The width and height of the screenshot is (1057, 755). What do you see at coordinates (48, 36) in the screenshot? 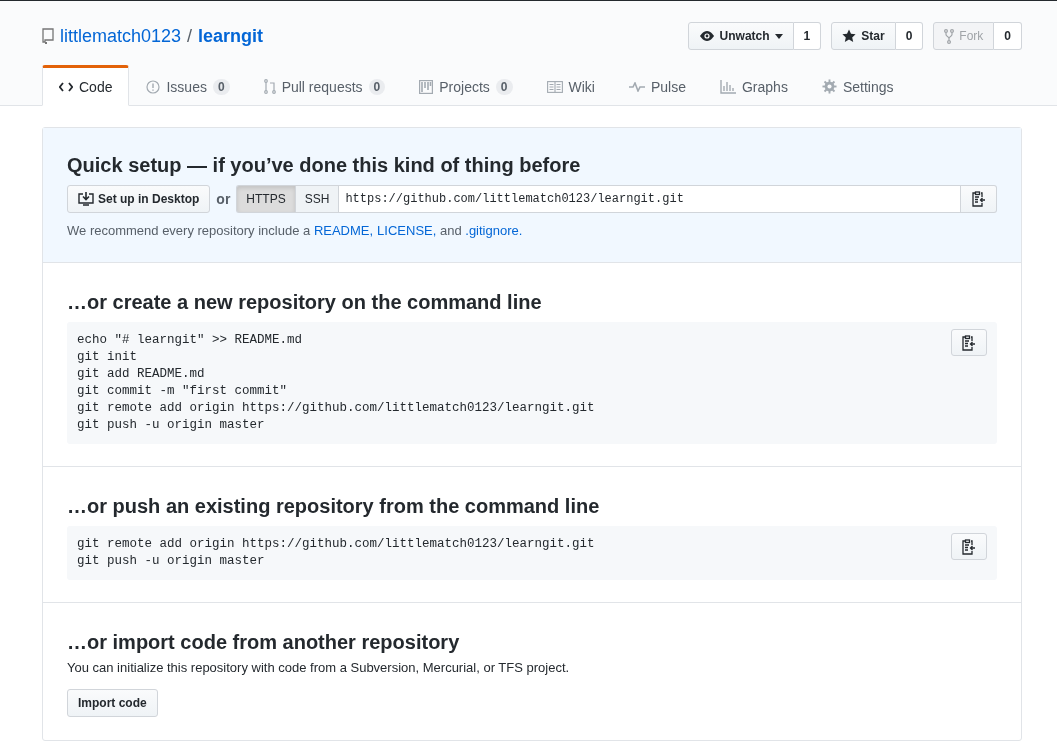
I see `repo-icon` at bounding box center [48, 36].